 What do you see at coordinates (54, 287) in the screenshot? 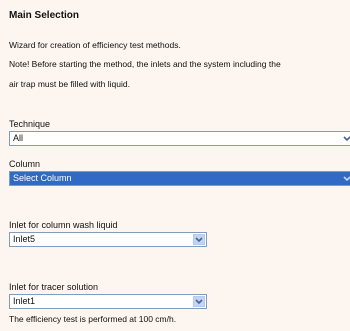
I see `tracer-inlet-label: Inlet for tracer solution` at bounding box center [54, 287].